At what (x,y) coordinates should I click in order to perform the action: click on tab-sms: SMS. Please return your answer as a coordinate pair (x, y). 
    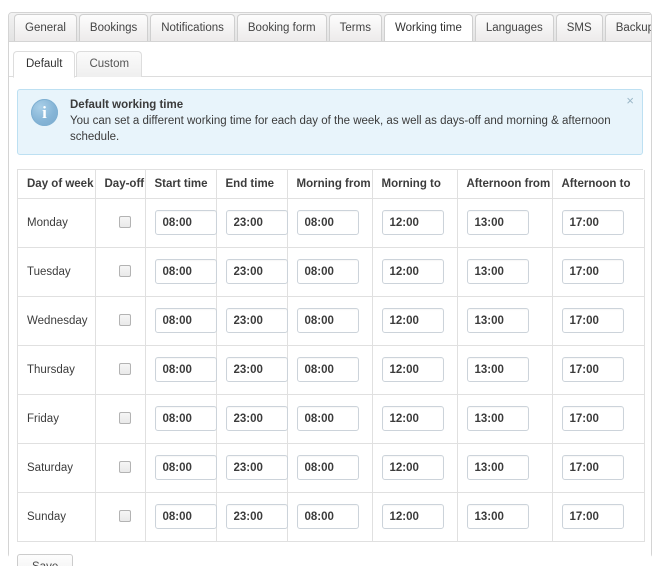
    Looking at the image, I should click on (579, 27).